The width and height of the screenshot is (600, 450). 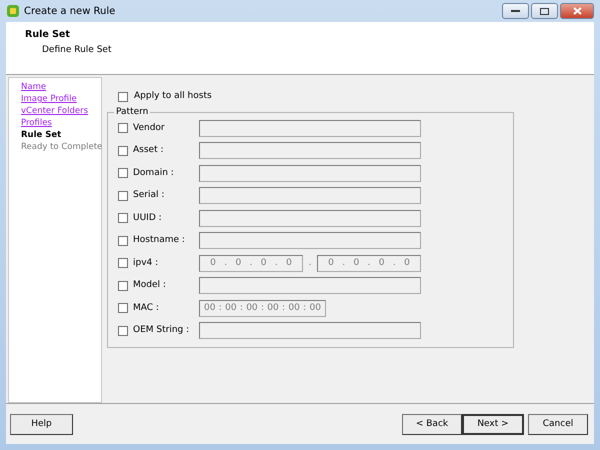 What do you see at coordinates (148, 150) in the screenshot?
I see `field-label: Asset :` at bounding box center [148, 150].